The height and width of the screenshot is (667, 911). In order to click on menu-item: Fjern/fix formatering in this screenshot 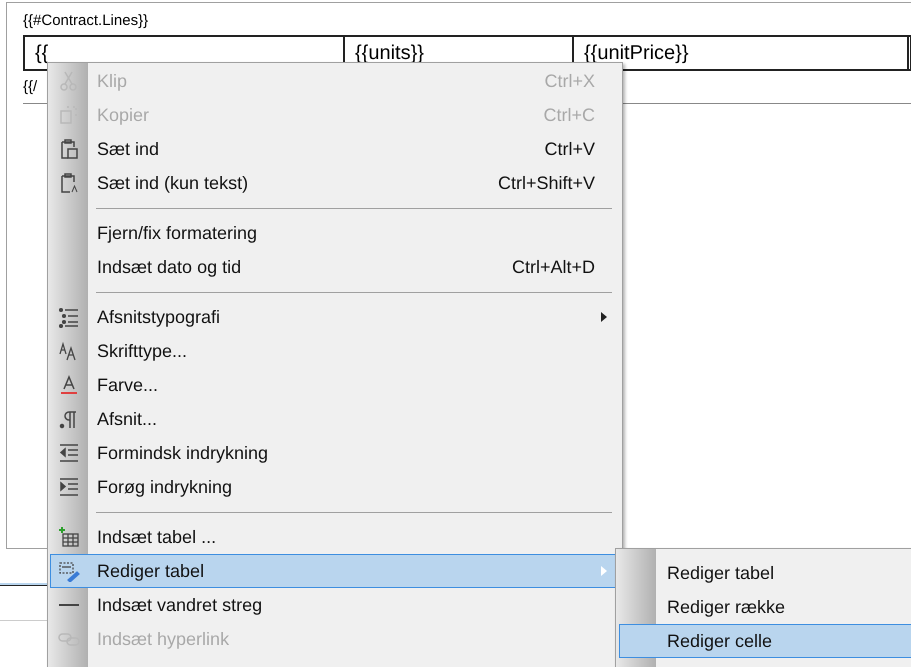, I will do `click(335, 233)`.